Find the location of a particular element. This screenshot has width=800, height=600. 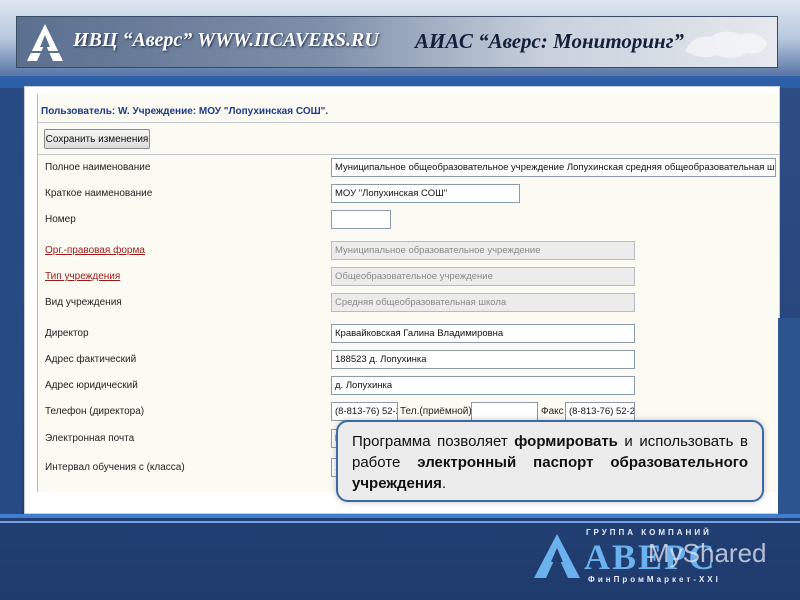

label-director-phone: Телефон (директора) is located at coordinates (95, 411).